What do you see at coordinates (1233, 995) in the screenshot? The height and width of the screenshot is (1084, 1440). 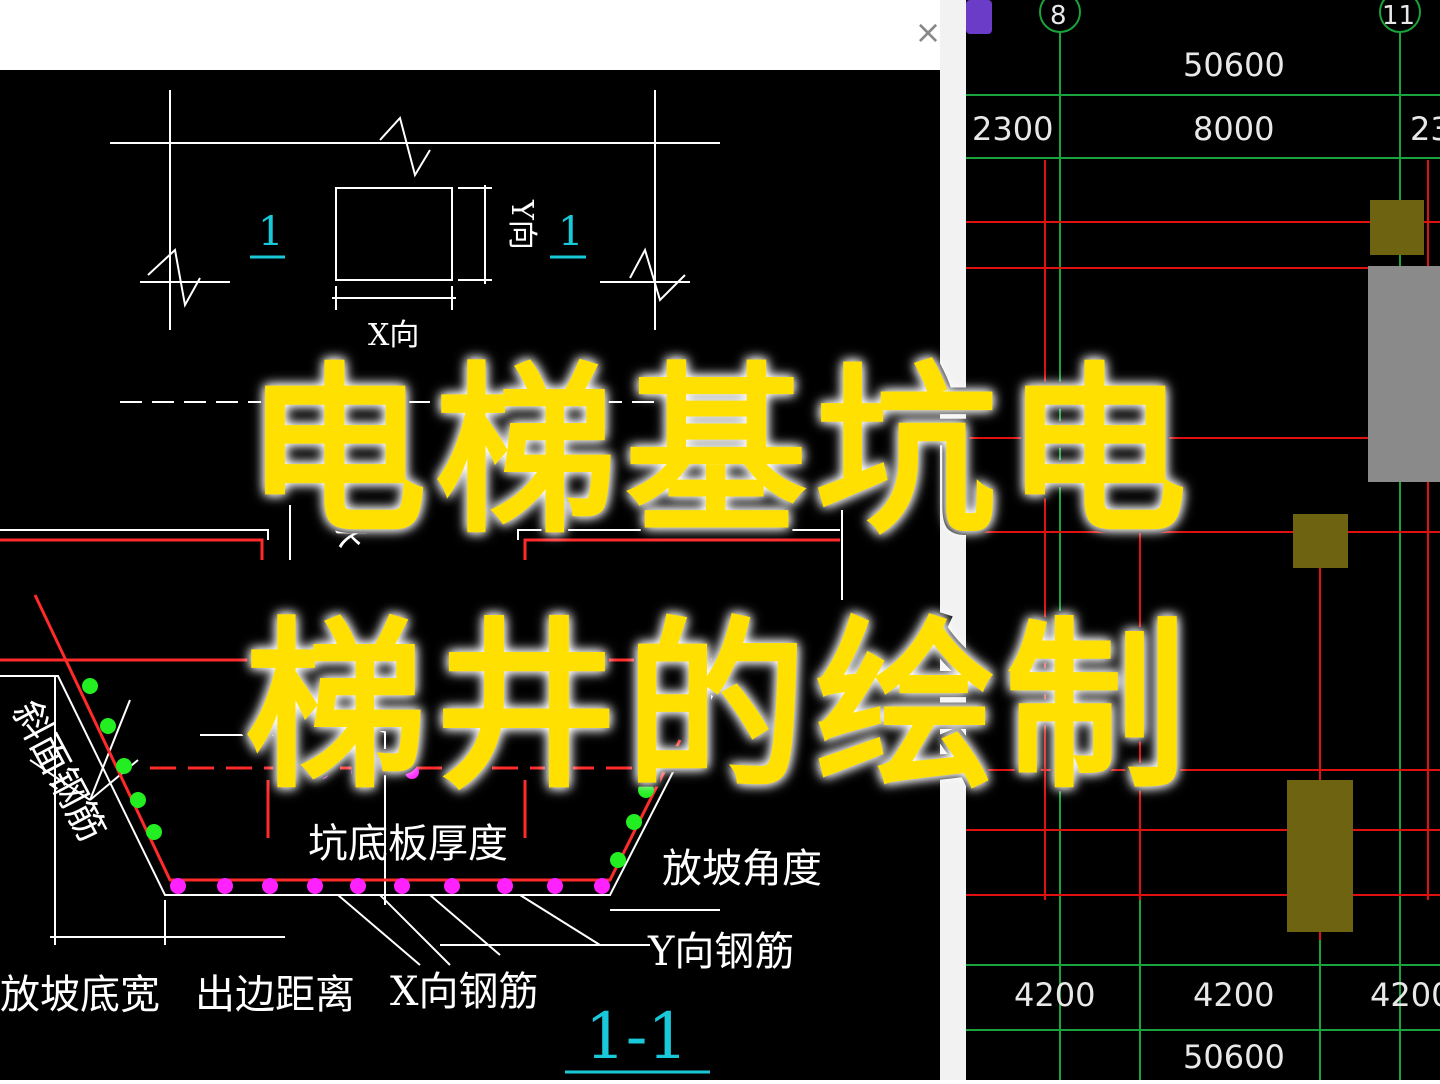 I see `dim-bottom-2: 4200` at bounding box center [1233, 995].